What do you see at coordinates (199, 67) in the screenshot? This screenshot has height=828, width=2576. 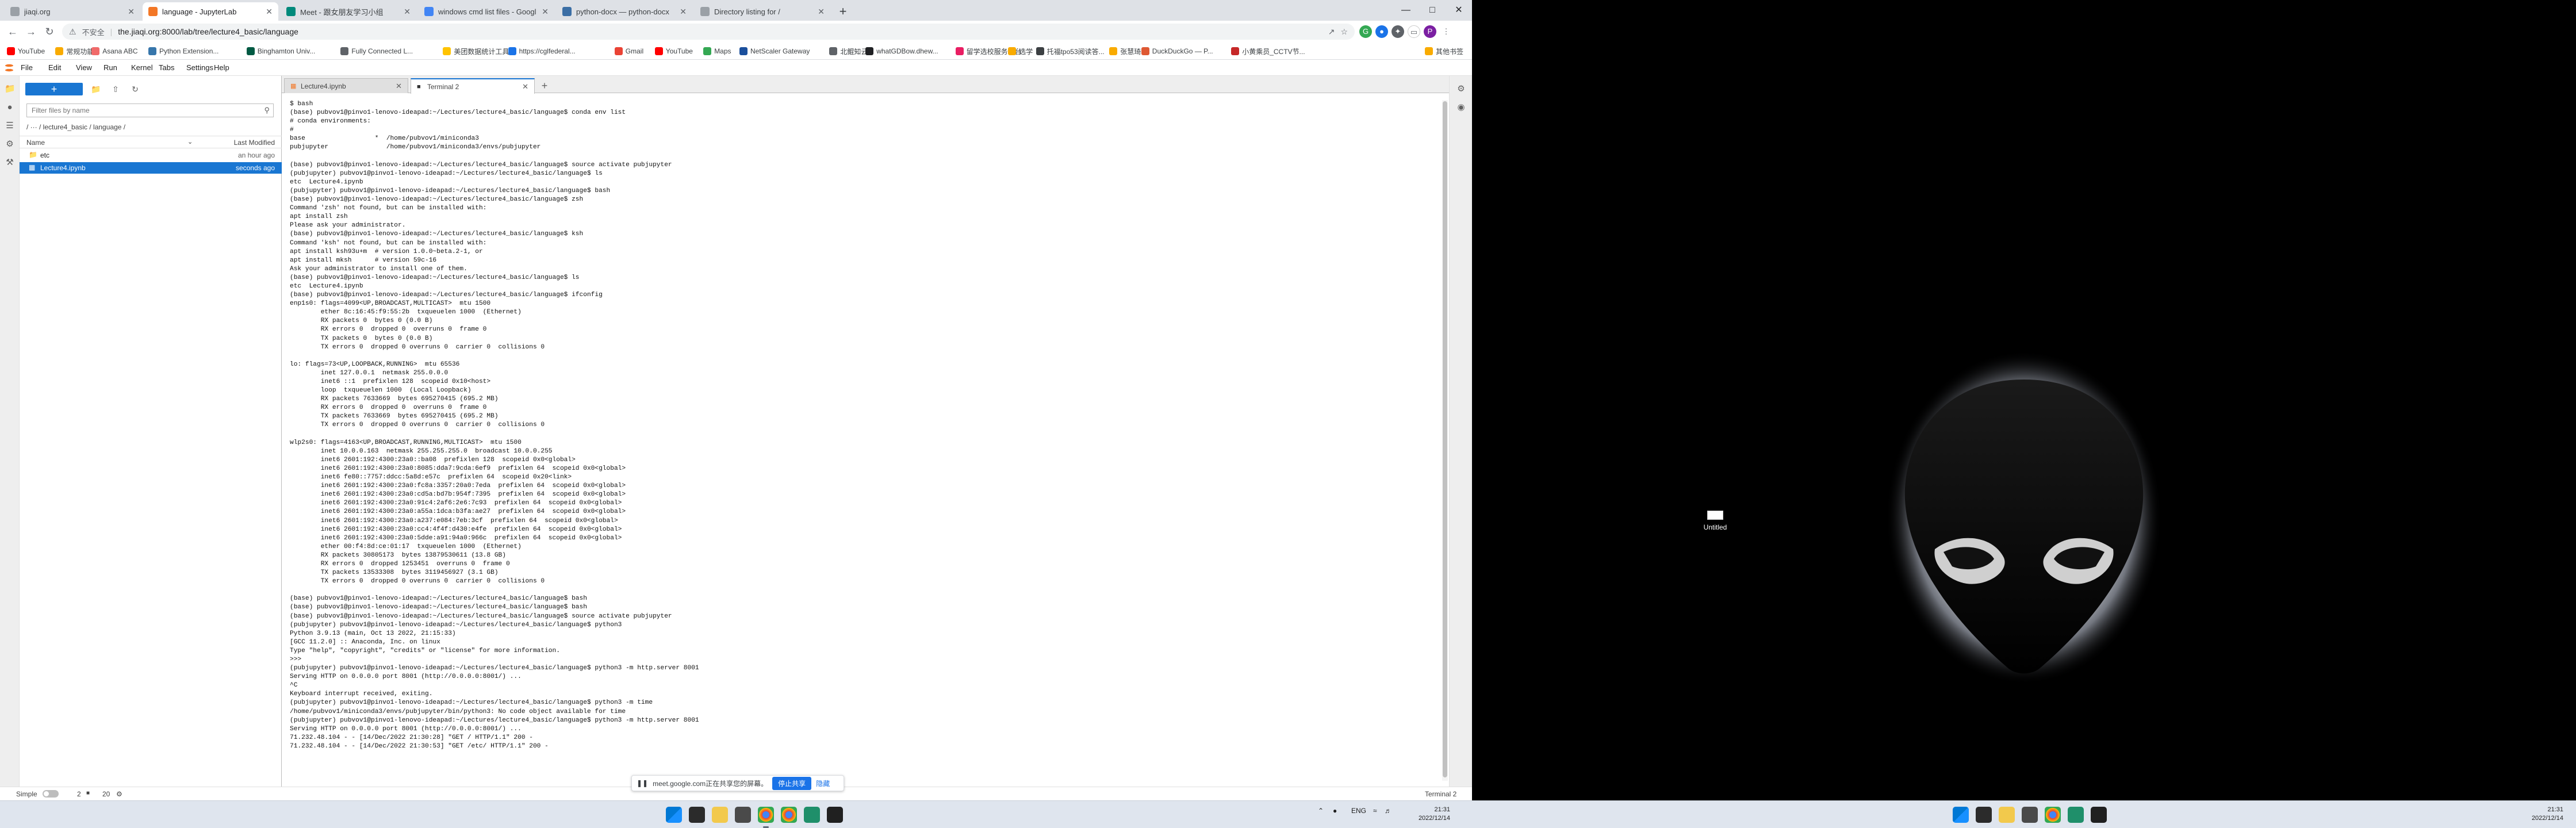 I see `menu-settings: Settings` at bounding box center [199, 67].